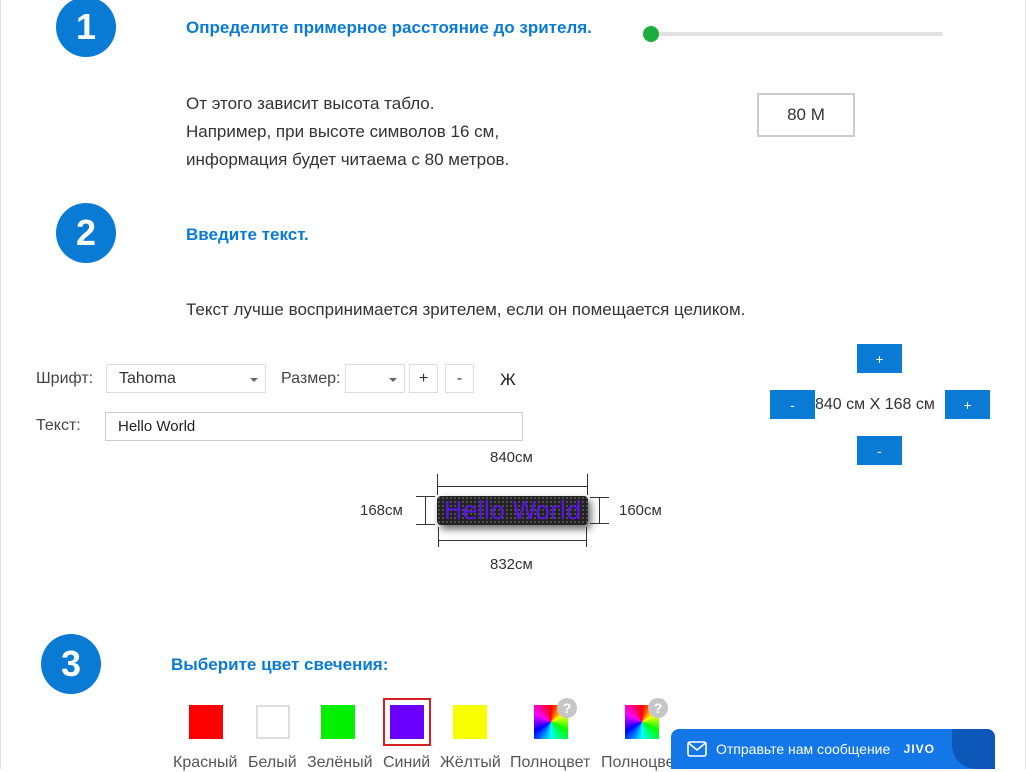  Describe the element at coordinates (311, 378) in the screenshot. I see `size-label: Размер:` at that location.